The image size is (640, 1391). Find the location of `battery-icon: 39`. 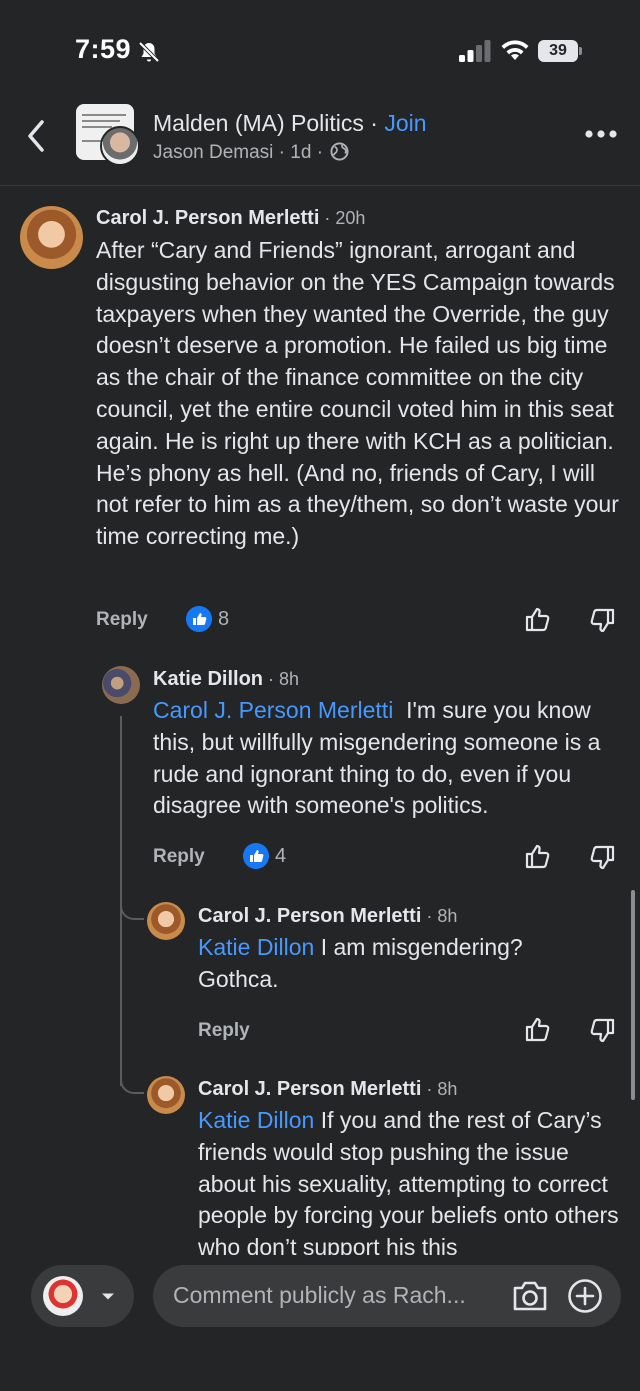

battery-icon: 39 is located at coordinates (561, 51).